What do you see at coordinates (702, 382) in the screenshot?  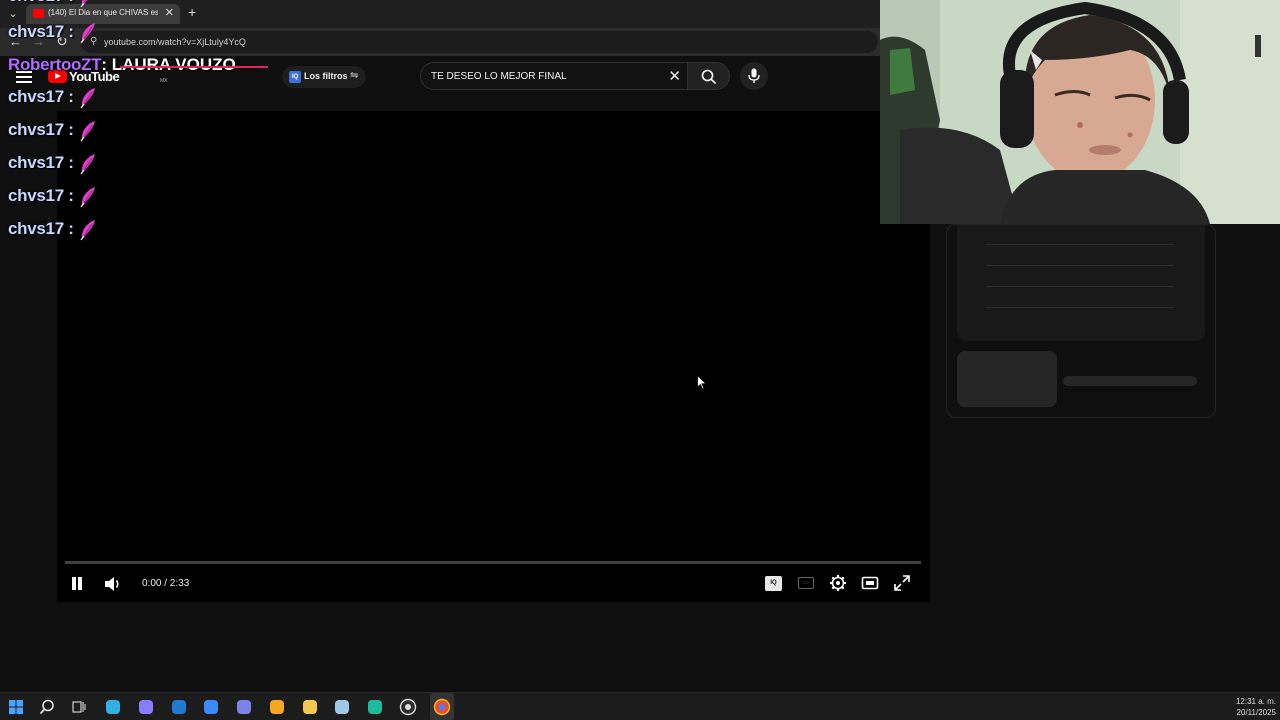 I see `mouse-cursor-icon` at bounding box center [702, 382].